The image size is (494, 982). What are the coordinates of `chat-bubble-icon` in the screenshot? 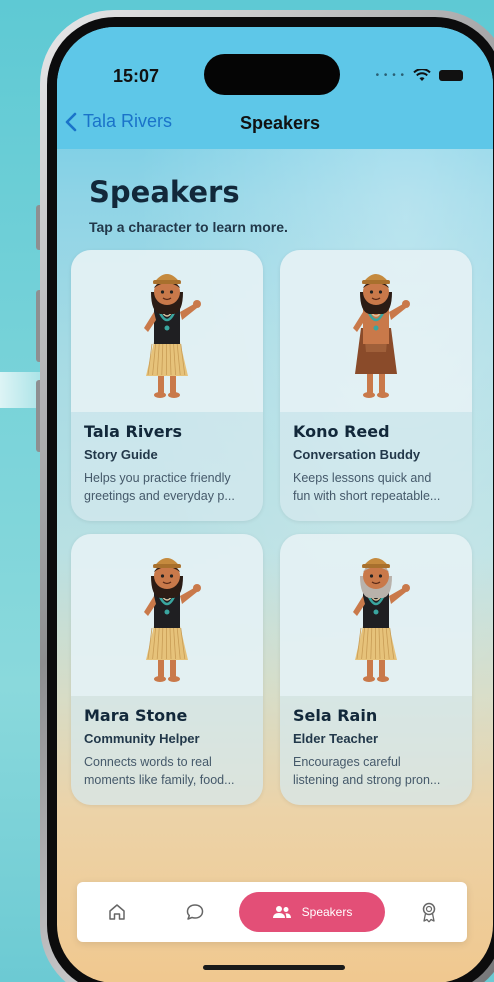 It's located at (195, 912).